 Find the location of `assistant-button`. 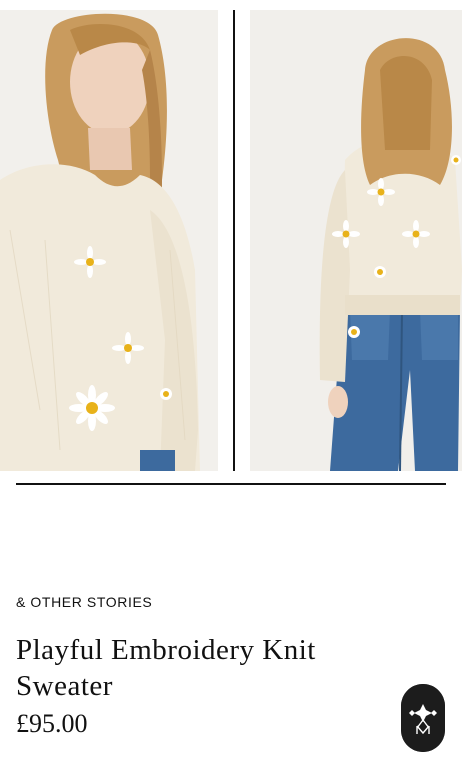

assistant-button is located at coordinates (423, 718).